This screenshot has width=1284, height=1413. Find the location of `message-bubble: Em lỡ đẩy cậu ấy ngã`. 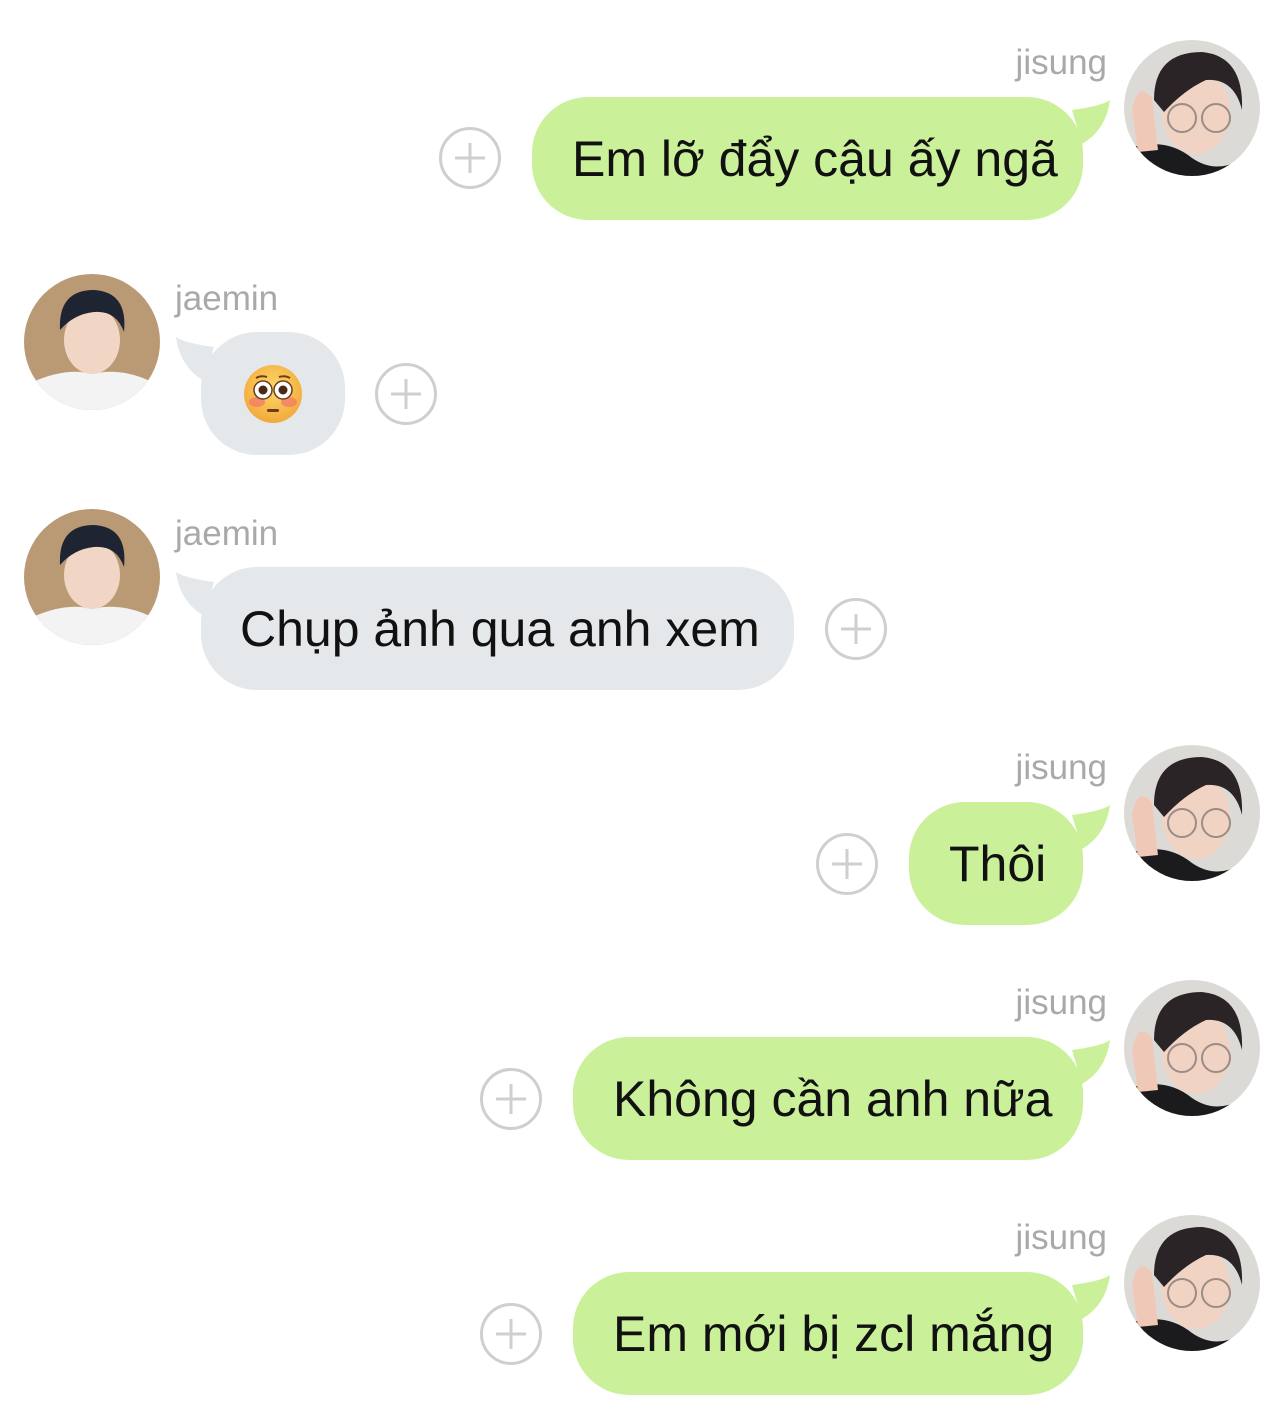

message-bubble: Em lỡ đẩy cậu ấy ngã is located at coordinates (807, 158).